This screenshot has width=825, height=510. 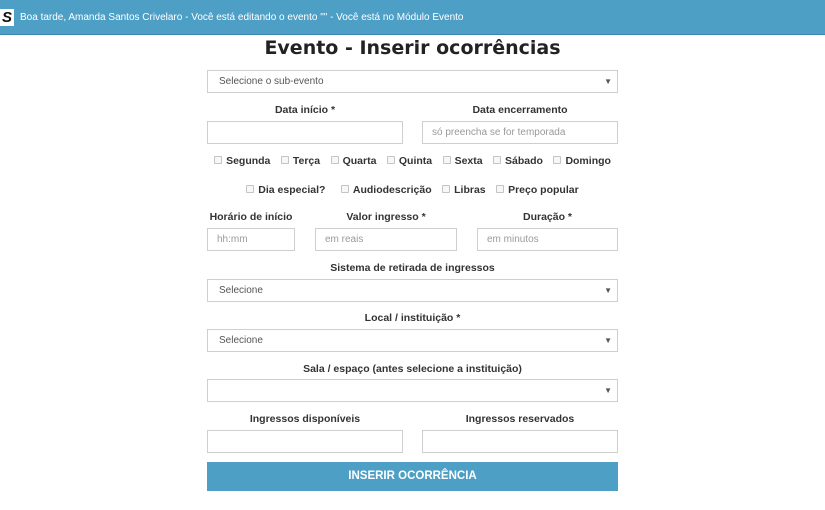 I want to click on ingressos-disponiveis-field, so click(x=305, y=441).